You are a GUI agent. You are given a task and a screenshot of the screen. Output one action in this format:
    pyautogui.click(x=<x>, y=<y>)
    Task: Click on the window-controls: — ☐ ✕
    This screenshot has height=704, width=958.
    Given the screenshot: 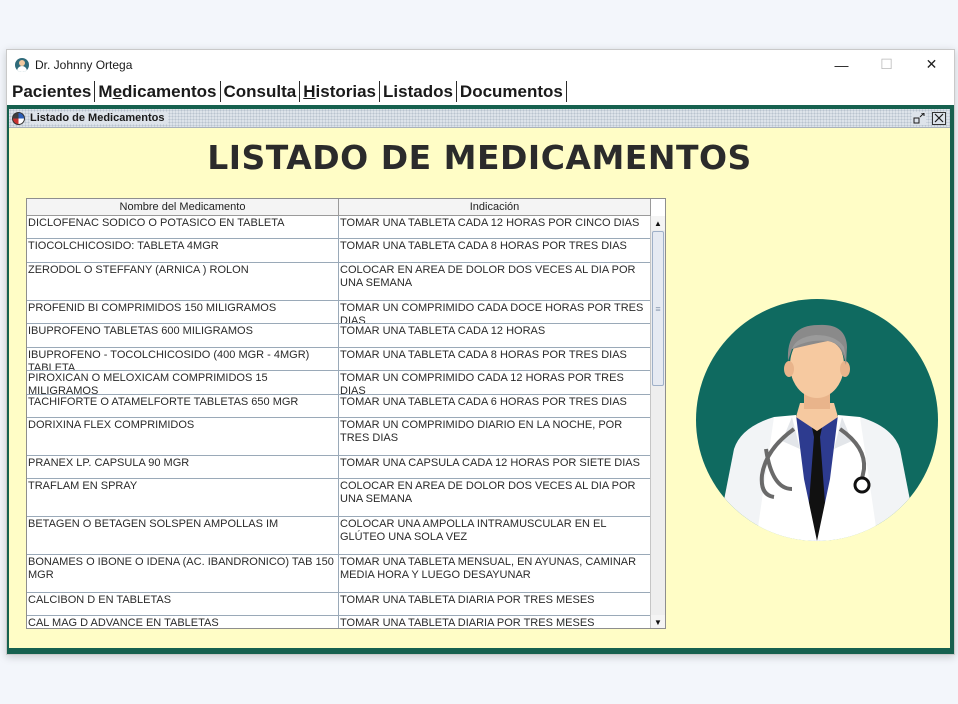 What is the action you would take?
    pyautogui.click(x=886, y=64)
    